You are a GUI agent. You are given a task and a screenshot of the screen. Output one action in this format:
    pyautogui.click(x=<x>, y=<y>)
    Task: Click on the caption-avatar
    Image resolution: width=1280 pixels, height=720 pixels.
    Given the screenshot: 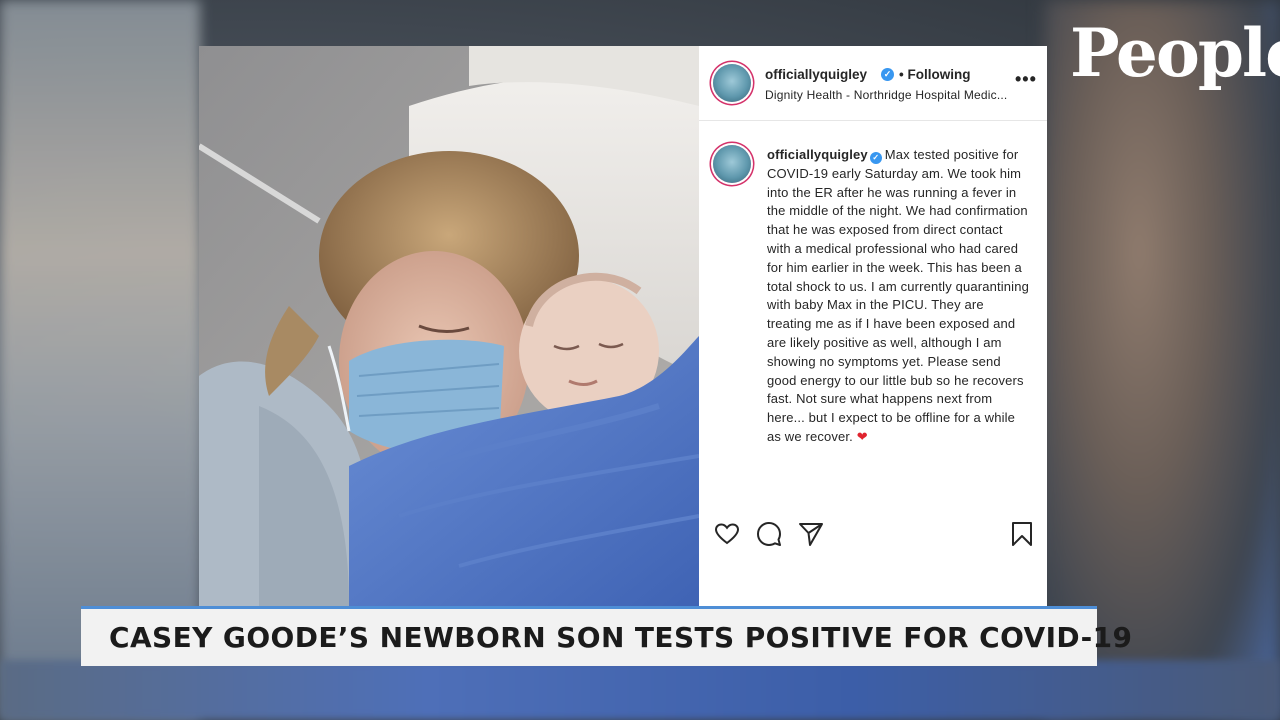 What is the action you would take?
    pyautogui.click(x=732, y=164)
    